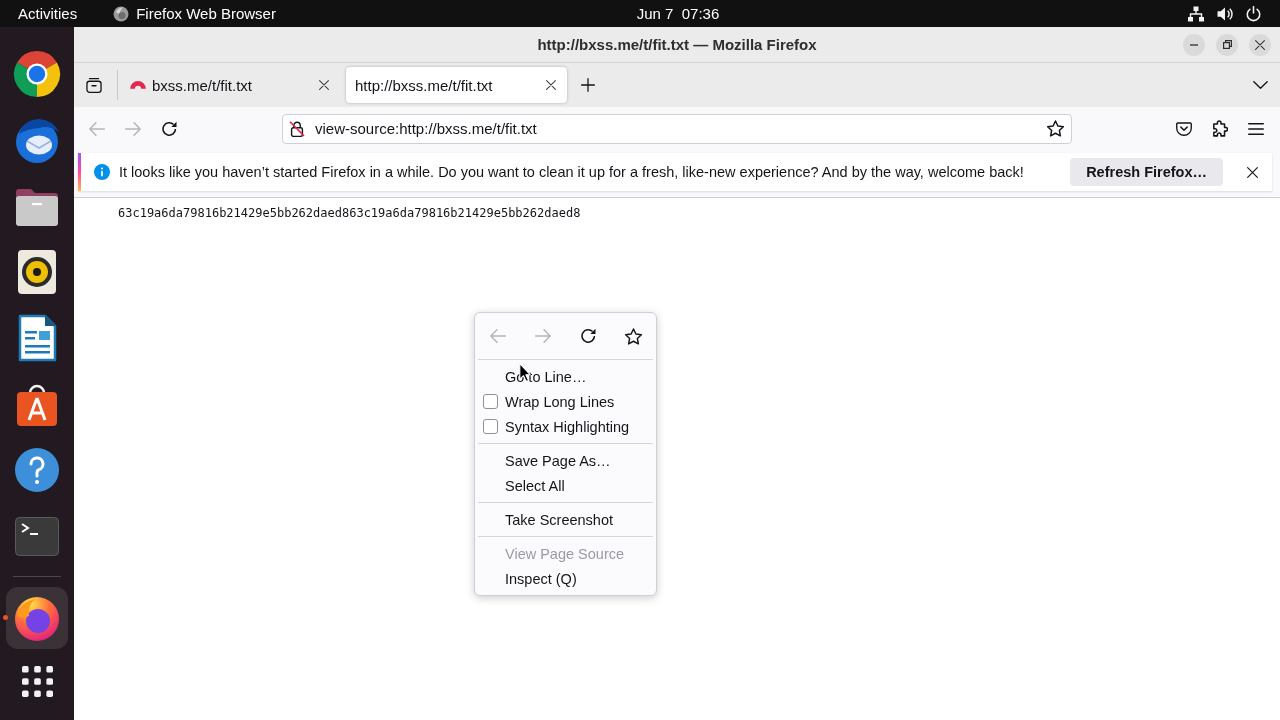 This screenshot has width=1280, height=720. What do you see at coordinates (48, 13) in the screenshot?
I see `activities-button: Activities` at bounding box center [48, 13].